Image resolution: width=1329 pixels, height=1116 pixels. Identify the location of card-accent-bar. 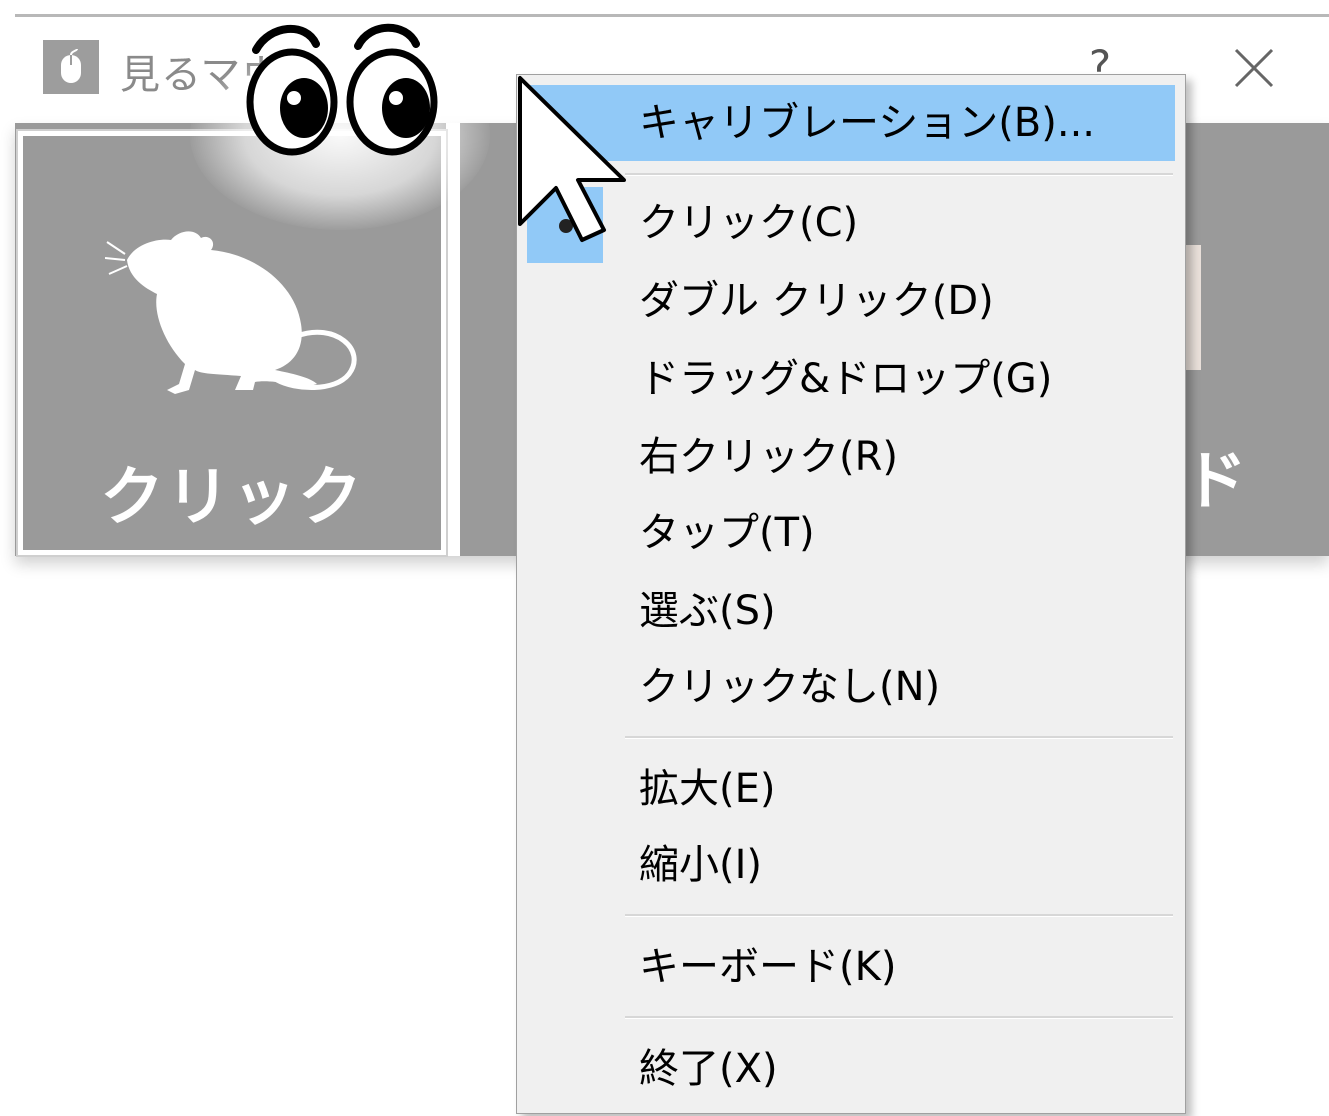
(1193, 307).